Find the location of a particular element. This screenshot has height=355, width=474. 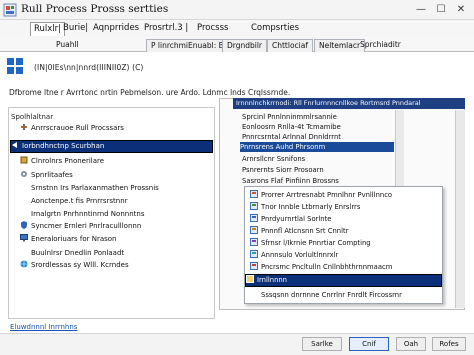

list-item: Srnstnn Irs Parlaxanmathen Prossnis is located at coordinates (95, 188).